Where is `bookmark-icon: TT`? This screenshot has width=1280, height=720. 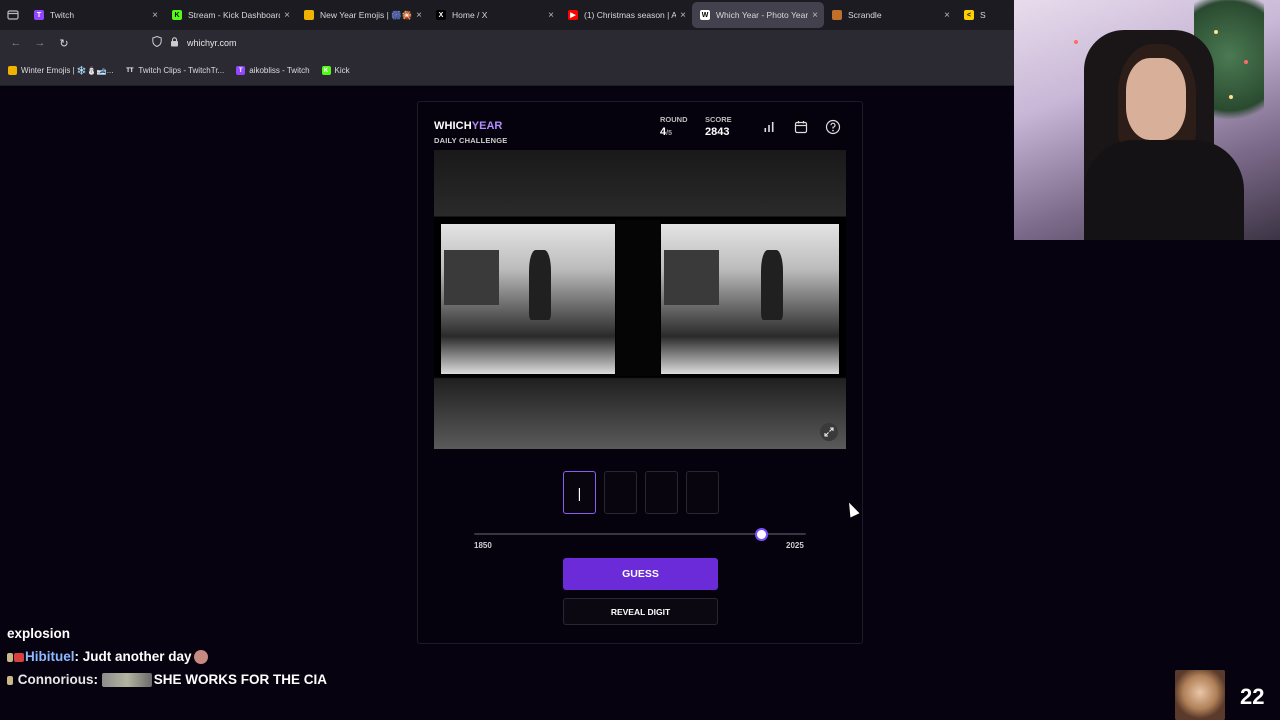
bookmark-icon: TT is located at coordinates (130, 70).